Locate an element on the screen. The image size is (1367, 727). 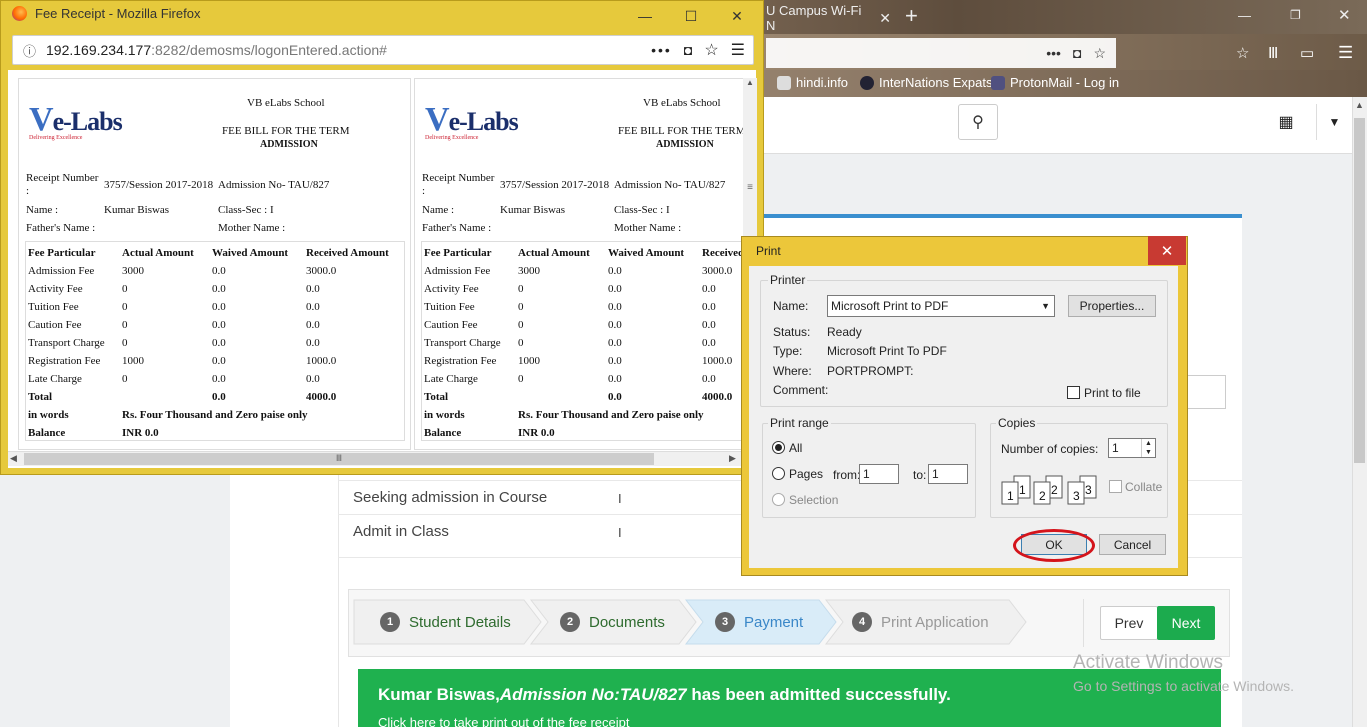
spinner-arrows-icon: ▲ ▼ is located at coordinates (1148, 448).